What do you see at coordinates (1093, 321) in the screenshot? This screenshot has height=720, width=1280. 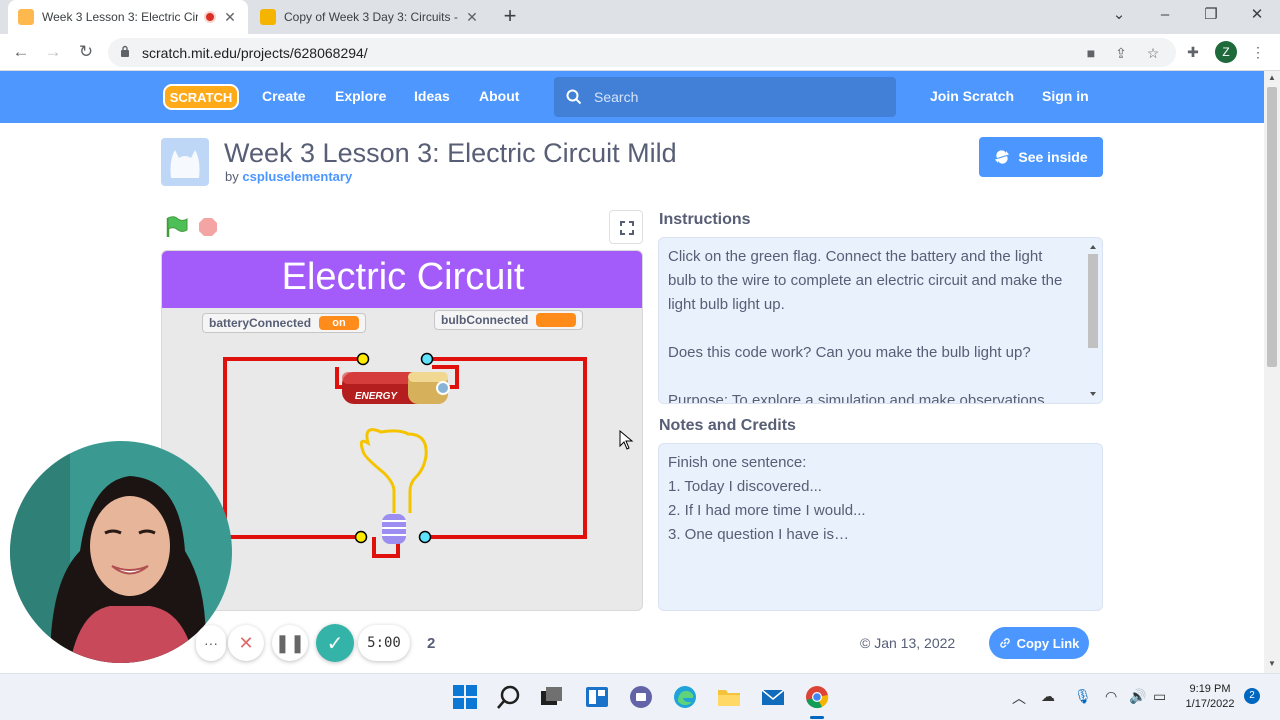 I see `instructions-scrollbar` at bounding box center [1093, 321].